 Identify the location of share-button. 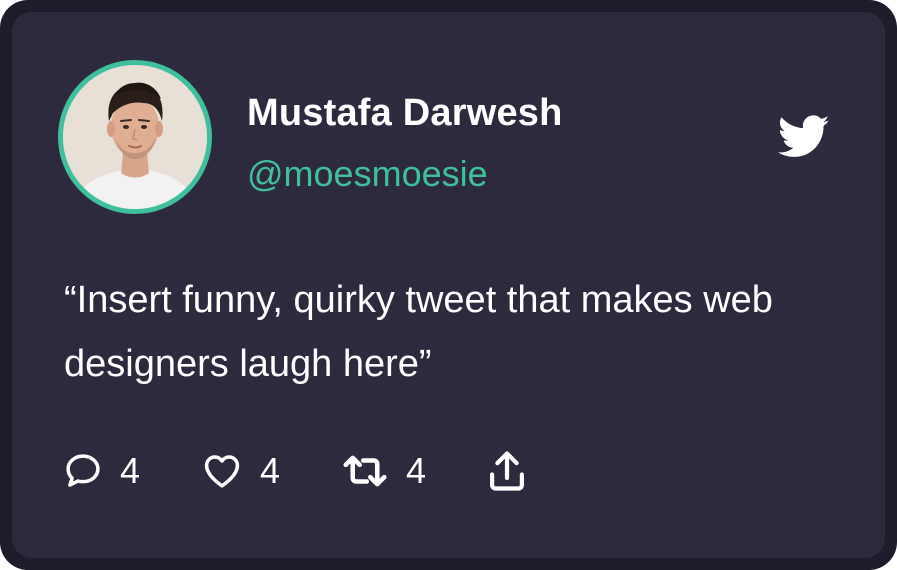
(507, 471).